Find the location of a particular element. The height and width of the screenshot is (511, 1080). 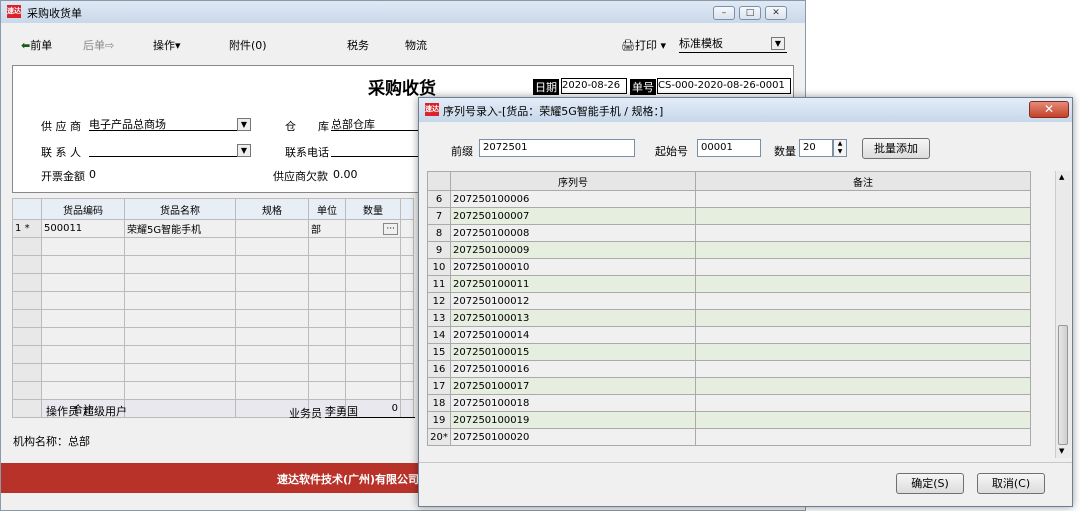

tax-button: 税务 is located at coordinates (358, 45).